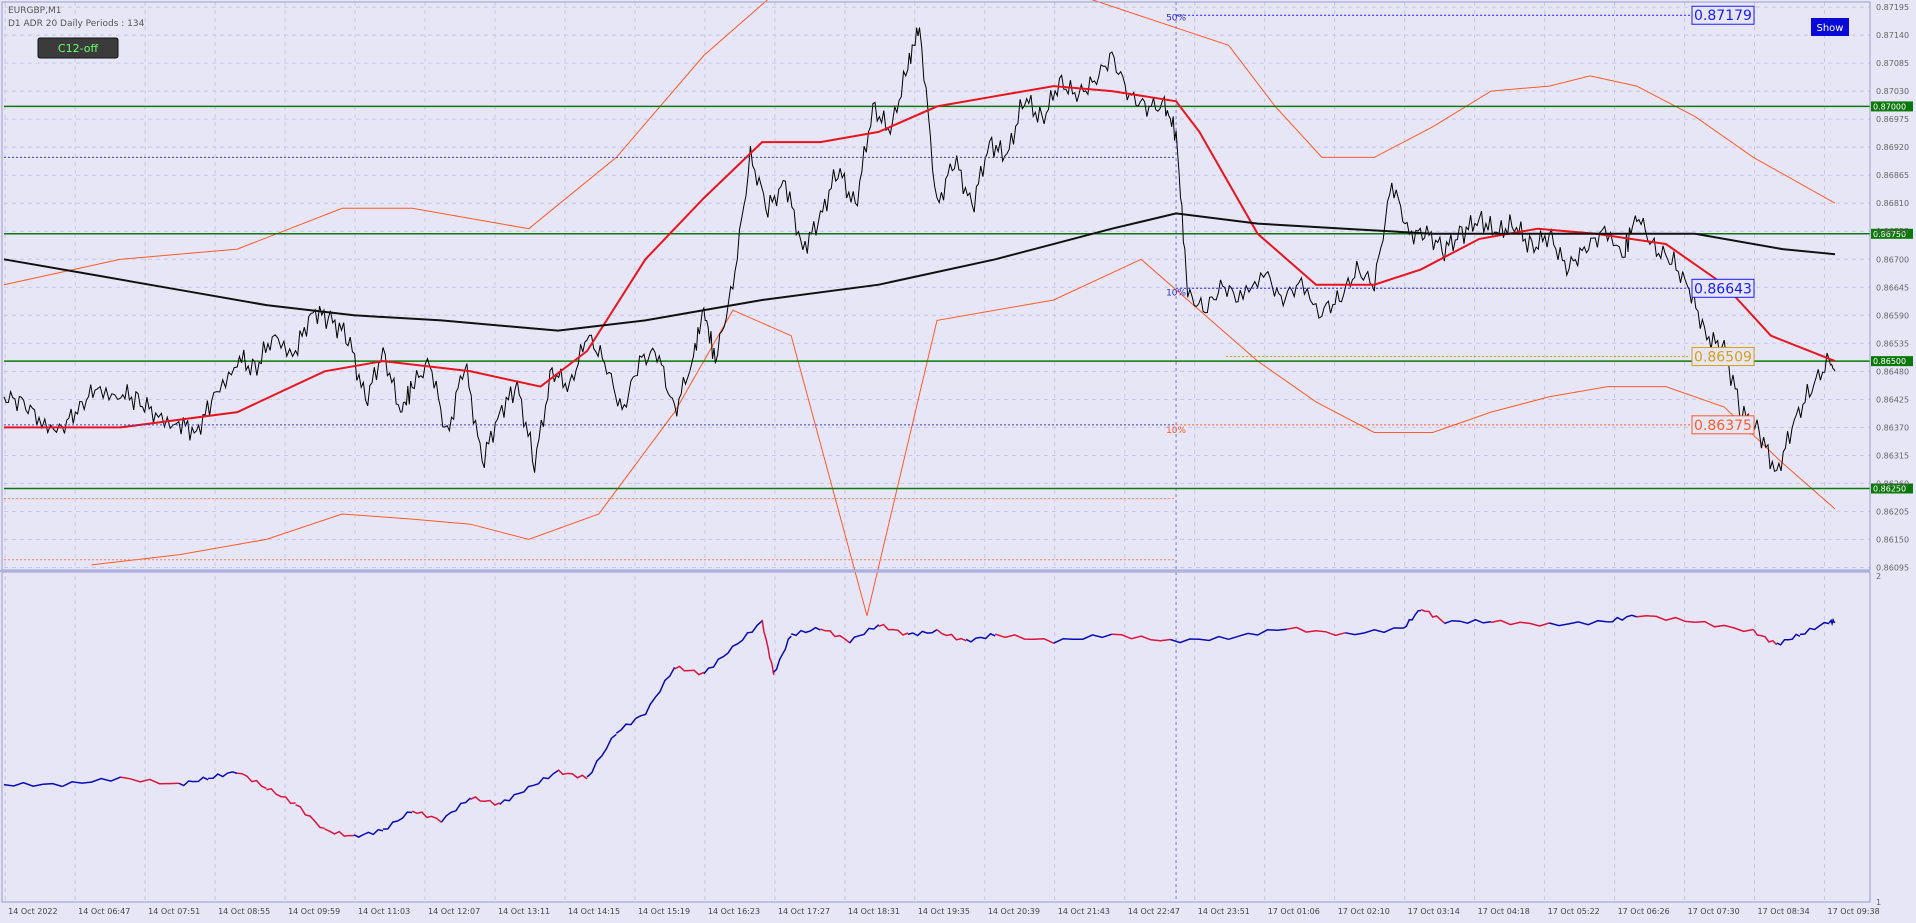 The width and height of the screenshot is (1916, 923). Describe the element at coordinates (1892, 175) in the screenshot. I see `y-tick-label: 0.86865` at that location.